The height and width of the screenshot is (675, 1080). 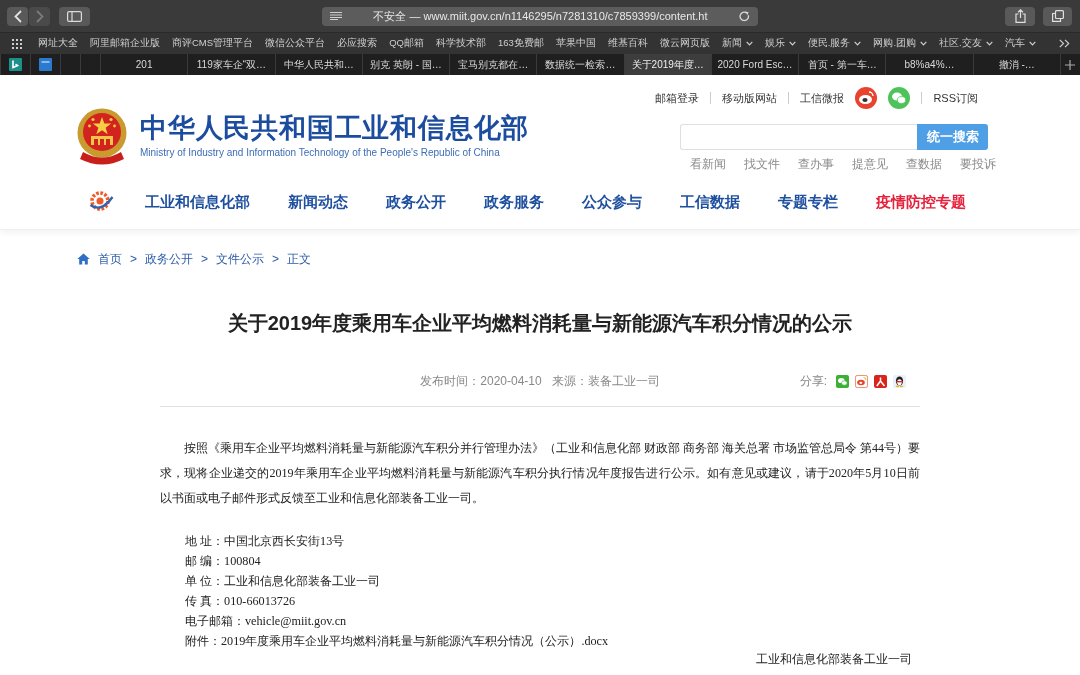 I want to click on nav-link: 新闻动态, so click(x=318, y=202).